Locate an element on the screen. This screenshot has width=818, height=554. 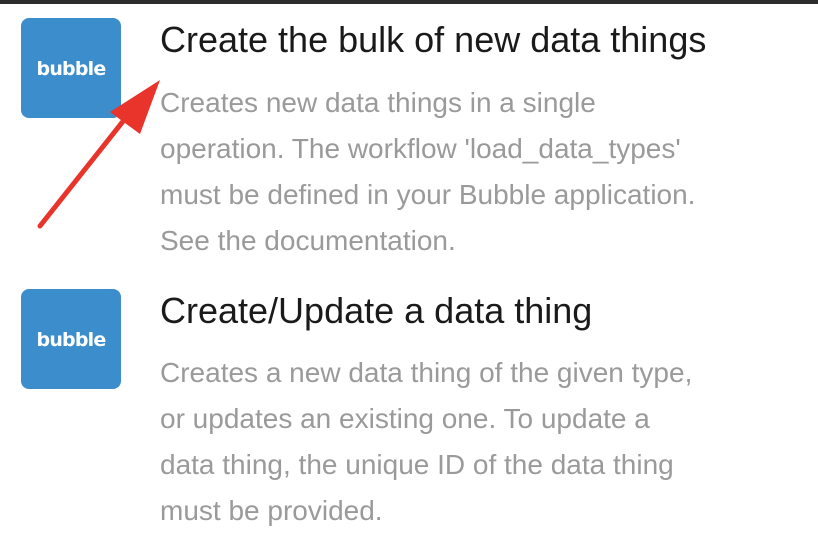
description-line: See the documentation. is located at coordinates (308, 240).